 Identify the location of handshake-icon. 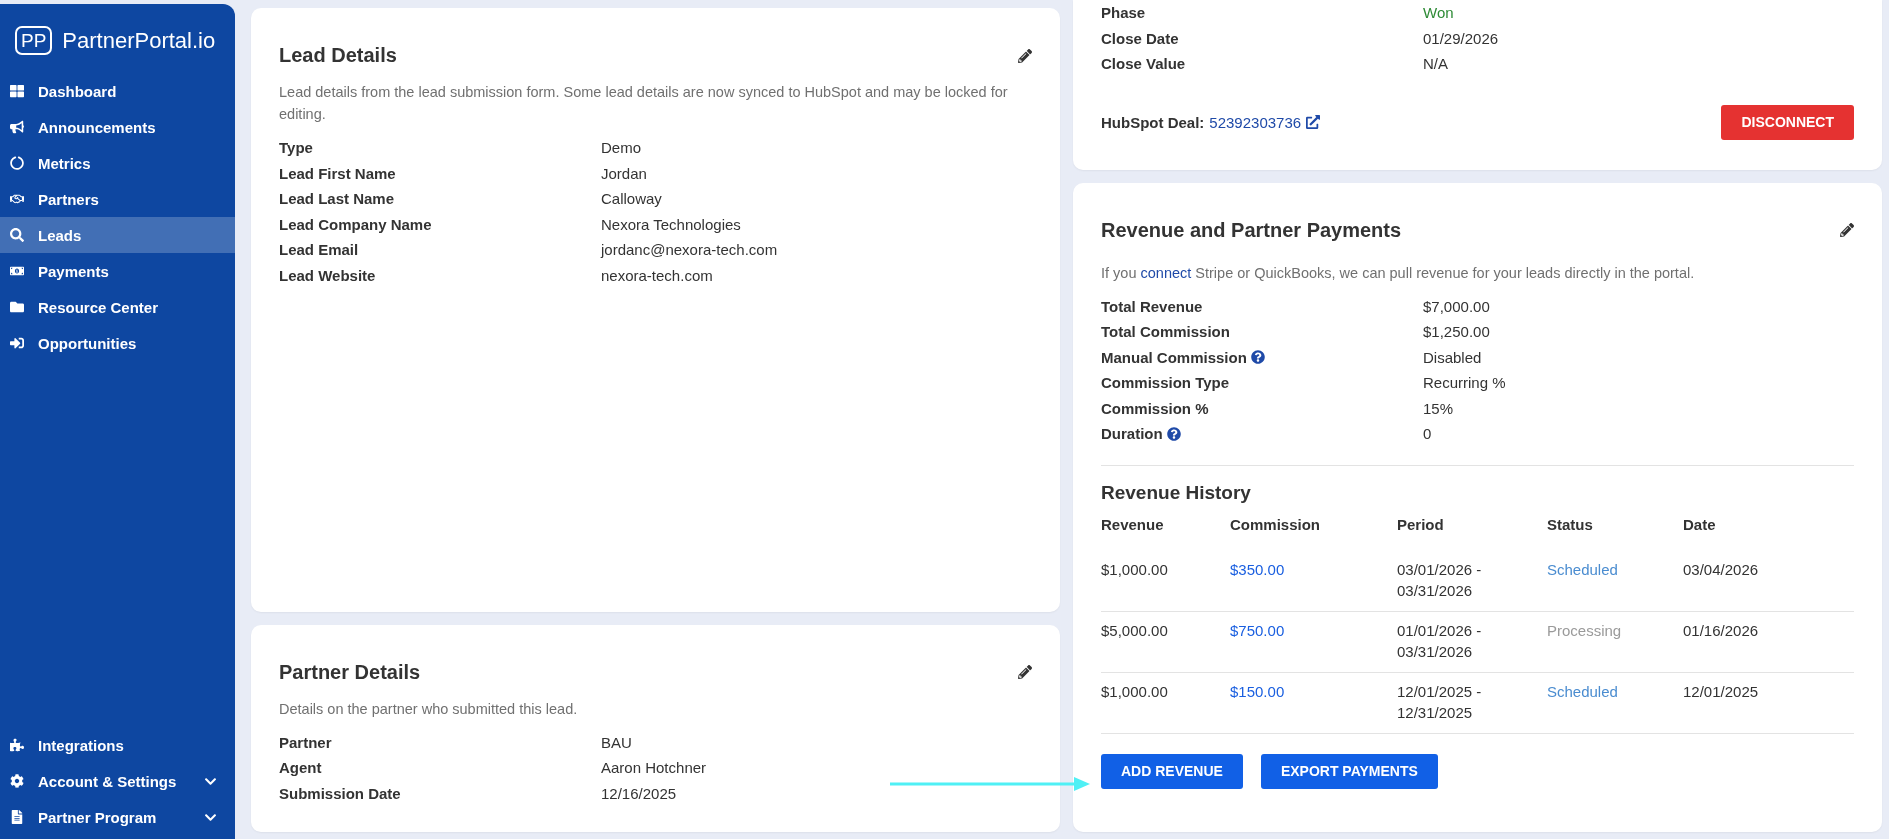
(17, 199).